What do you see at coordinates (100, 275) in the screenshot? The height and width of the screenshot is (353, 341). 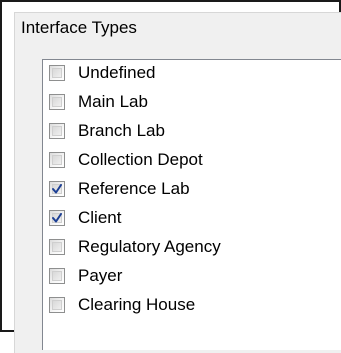 I see `list-item-label: Payer` at bounding box center [100, 275].